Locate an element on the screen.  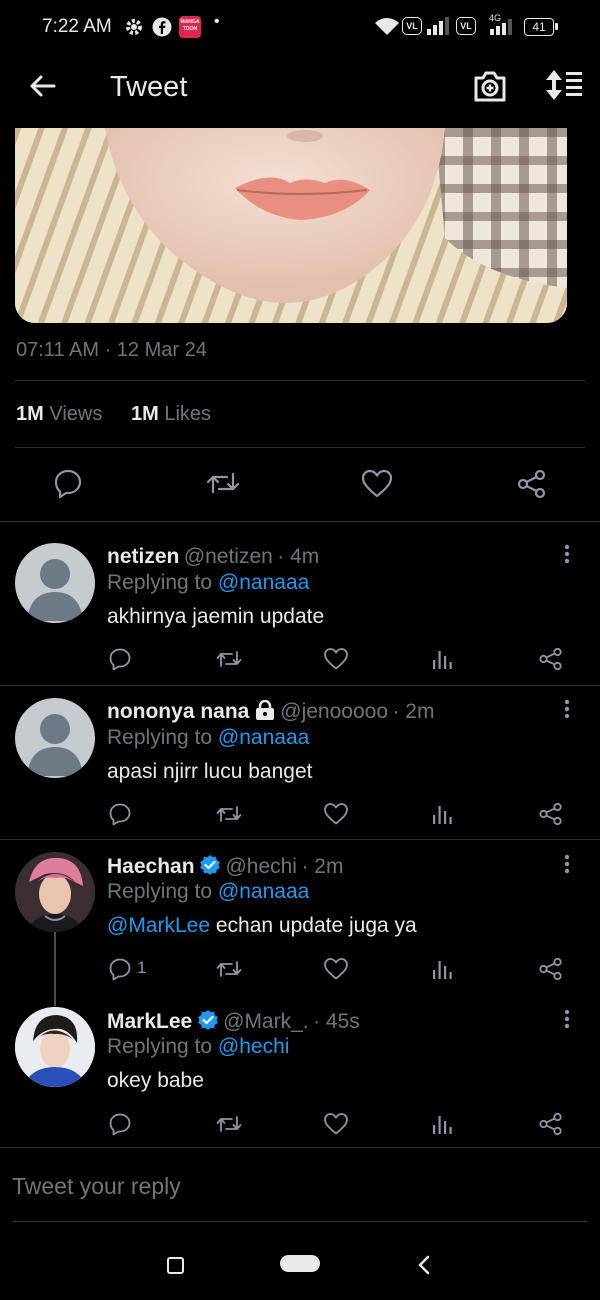
mention-link: @hechi is located at coordinates (254, 1046).